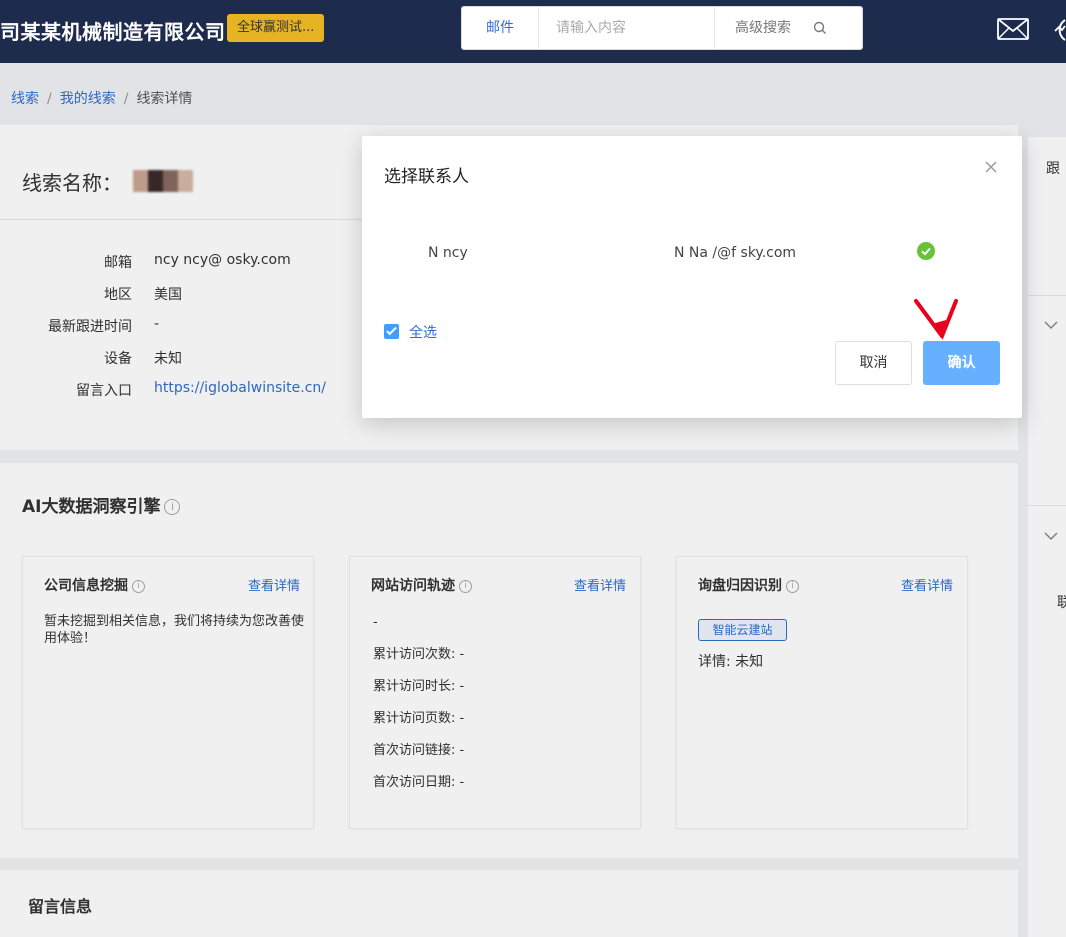 The width and height of the screenshot is (1066, 937). I want to click on checkbox-checked-icon, so click(391, 331).